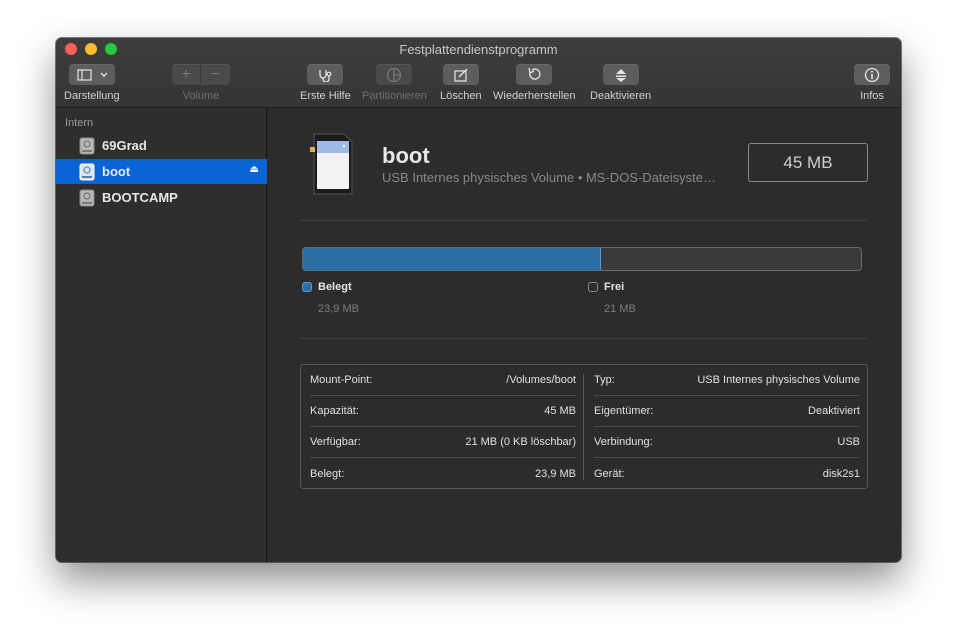 The width and height of the screenshot is (956, 636). I want to click on stethoscope-icon, so click(325, 75).